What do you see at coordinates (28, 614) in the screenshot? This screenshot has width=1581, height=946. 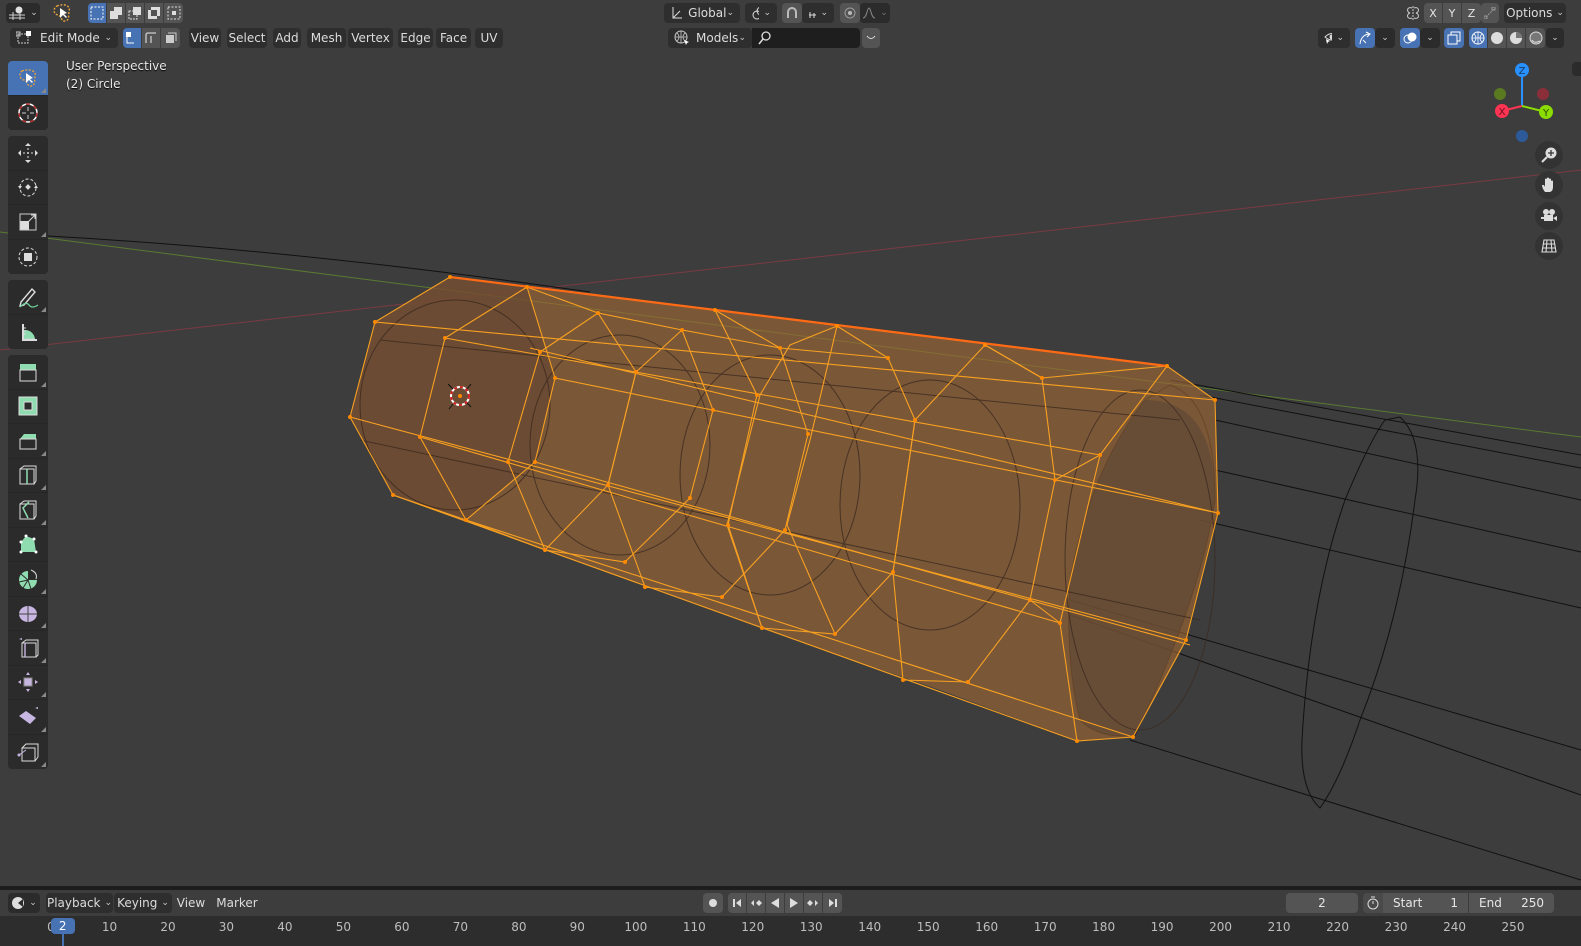 I see `tool-smooth` at bounding box center [28, 614].